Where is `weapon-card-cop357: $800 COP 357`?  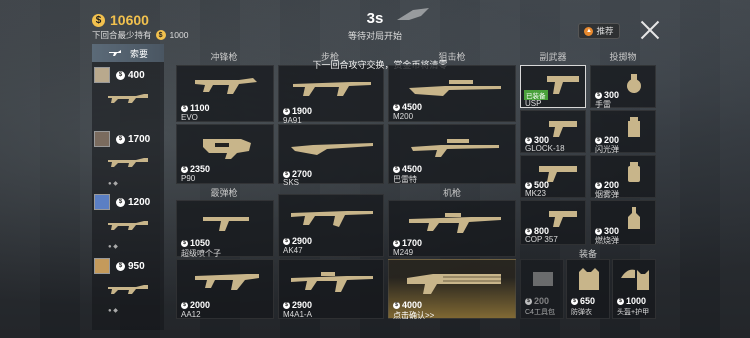 weapon-card-cop357: $800 COP 357 is located at coordinates (553, 222).